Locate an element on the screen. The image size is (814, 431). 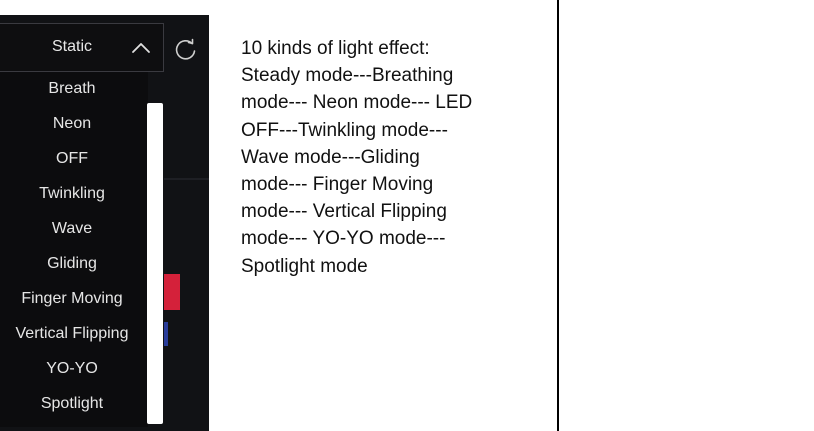
dropdown-selected-label: Static is located at coordinates (72, 46).